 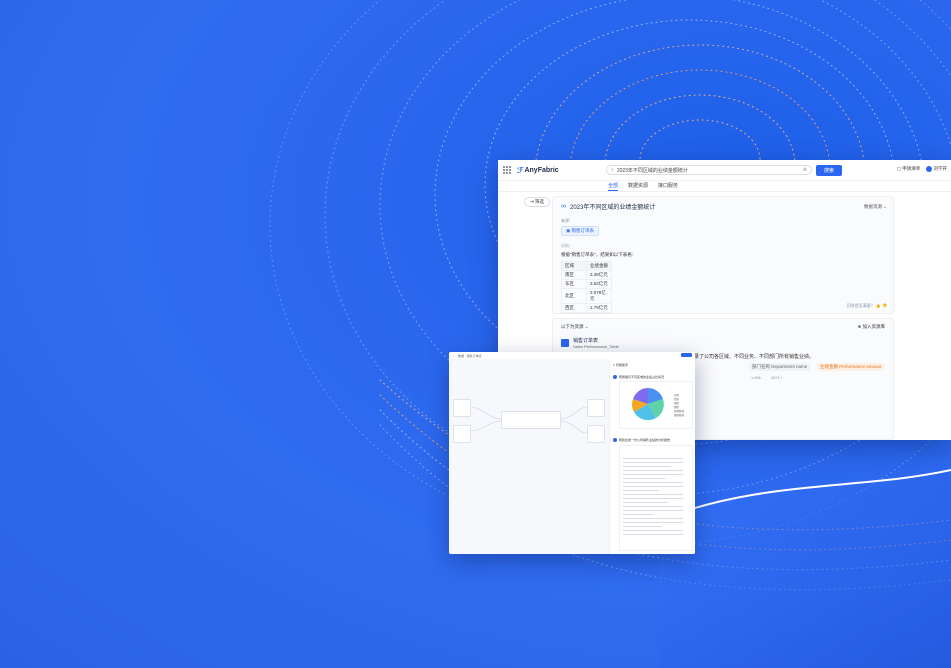 I want to click on ai-icon: ∞, so click(x=563, y=206).